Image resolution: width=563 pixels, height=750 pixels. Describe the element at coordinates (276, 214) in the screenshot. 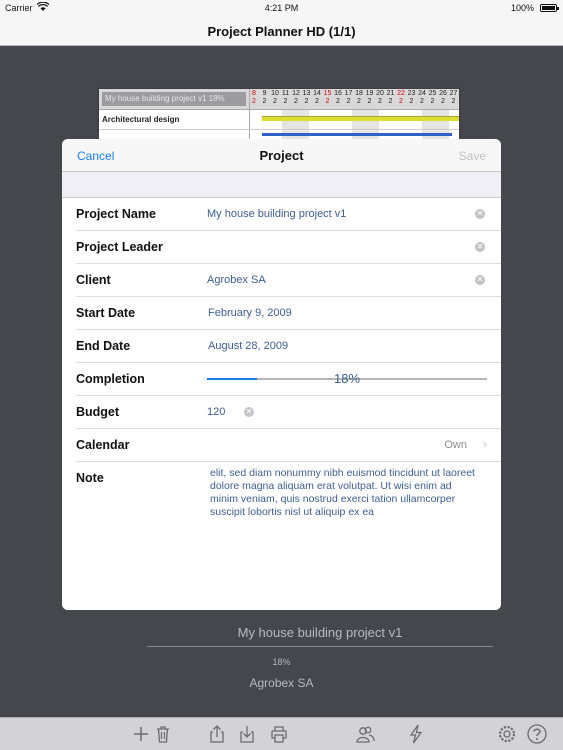

I see `project-name-field: My house building project v1` at that location.